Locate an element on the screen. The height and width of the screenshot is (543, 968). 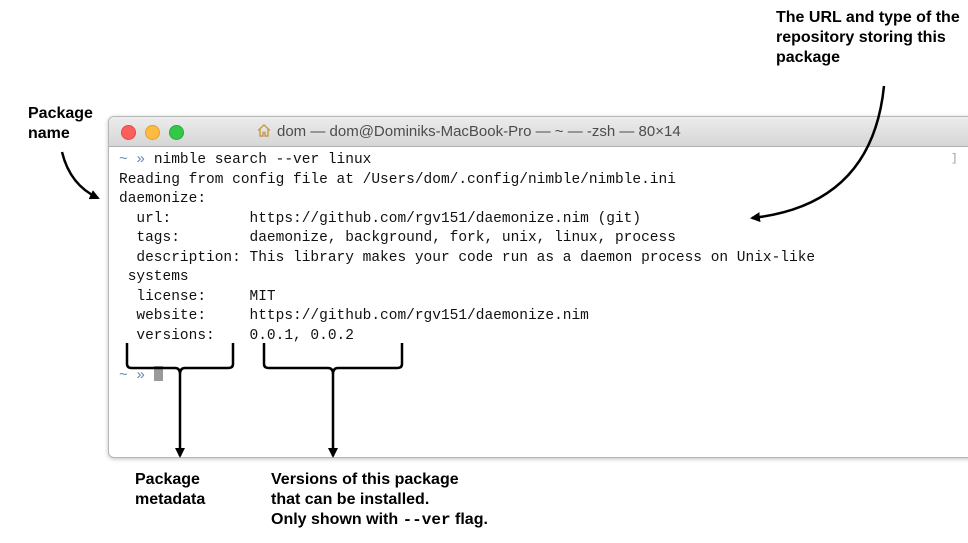
versions-annotation-line-2: that can be installed. is located at coordinates (350, 499).